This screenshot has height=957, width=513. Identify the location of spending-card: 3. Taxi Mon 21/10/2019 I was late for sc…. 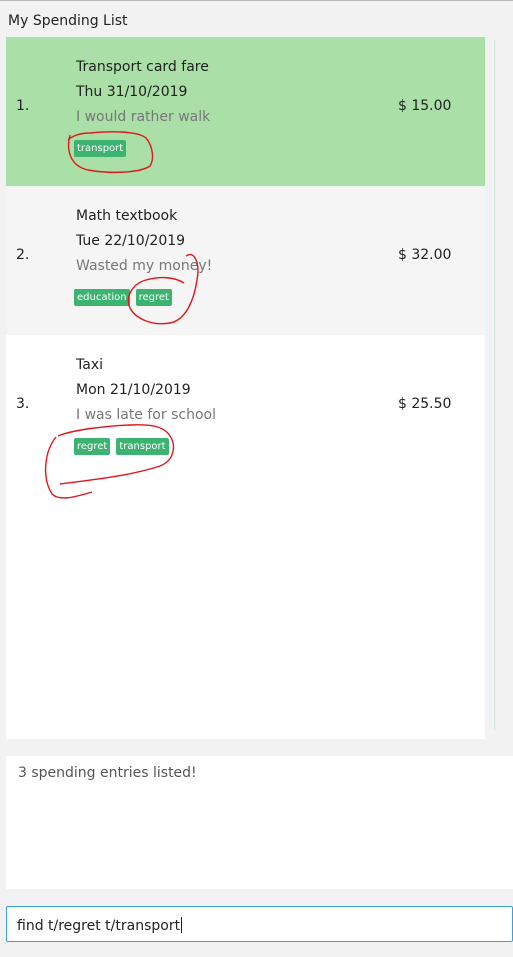
(245, 409).